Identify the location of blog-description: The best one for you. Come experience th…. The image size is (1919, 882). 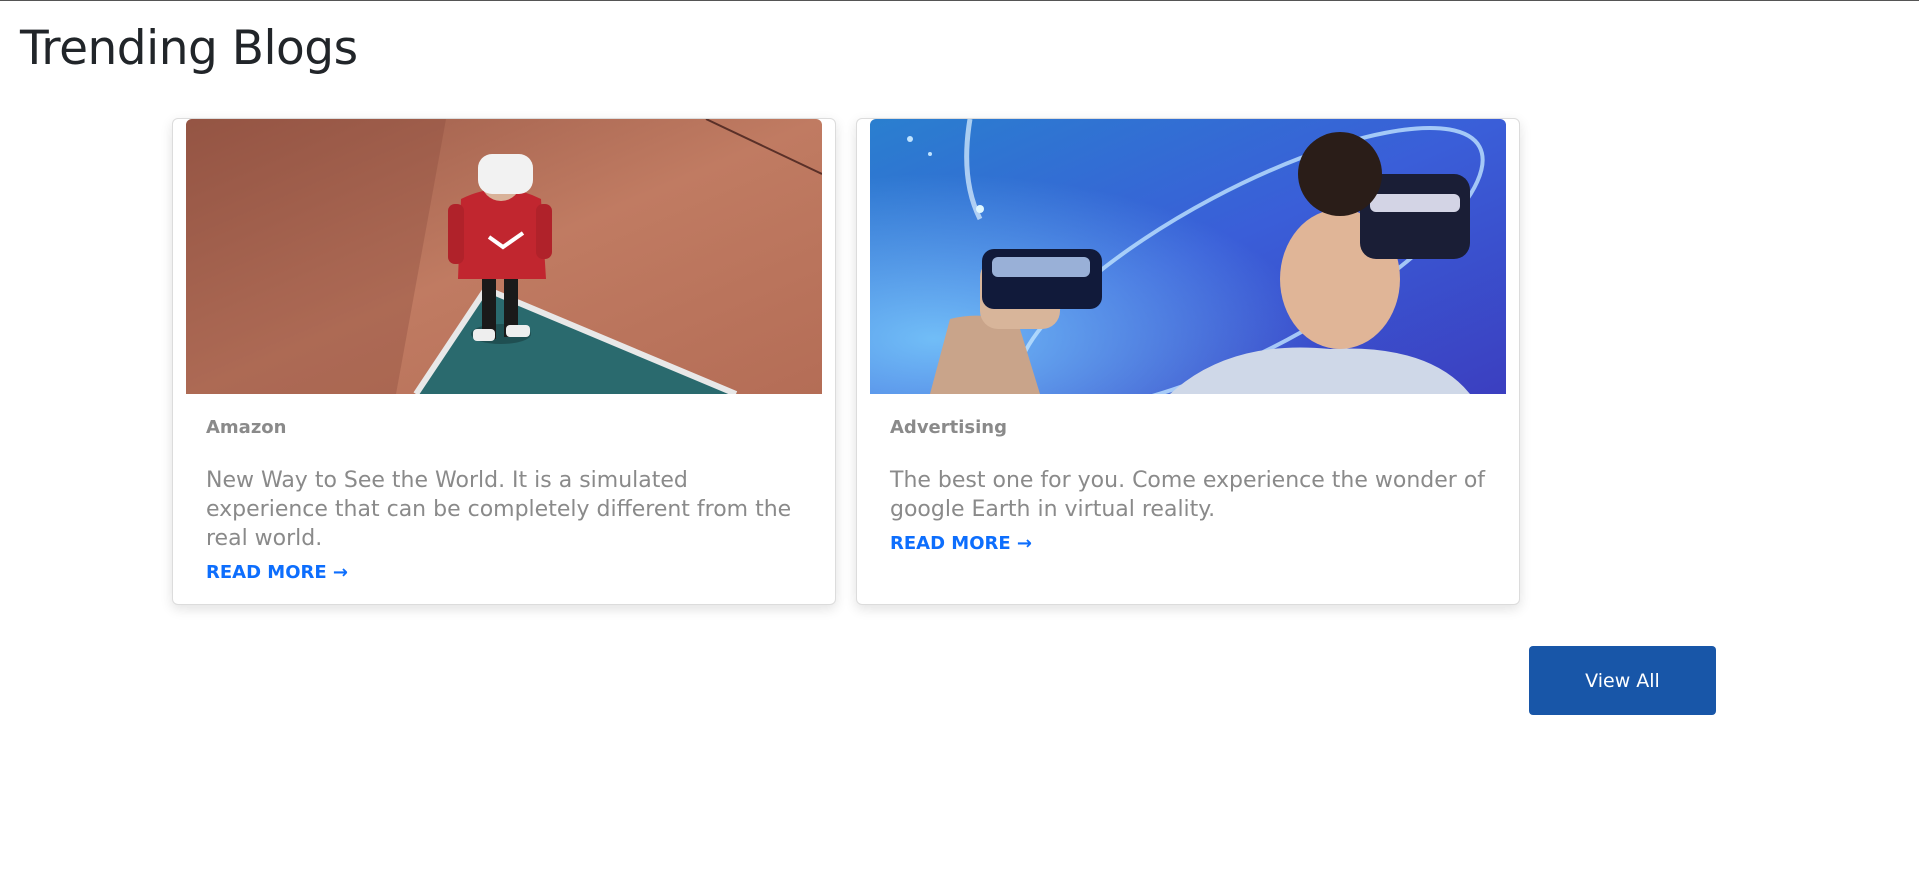
(1188, 495).